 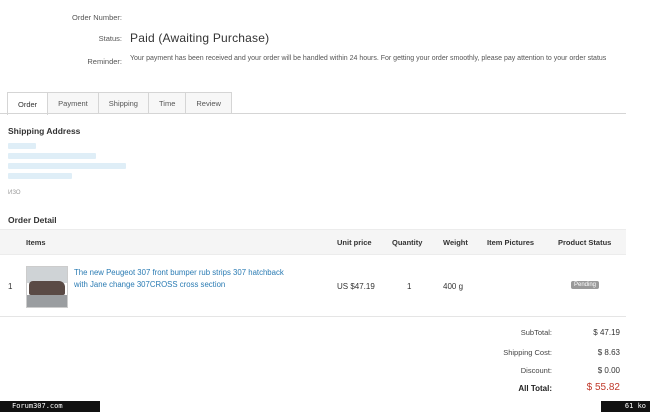 I want to click on column-items: Items, so click(x=36, y=242).